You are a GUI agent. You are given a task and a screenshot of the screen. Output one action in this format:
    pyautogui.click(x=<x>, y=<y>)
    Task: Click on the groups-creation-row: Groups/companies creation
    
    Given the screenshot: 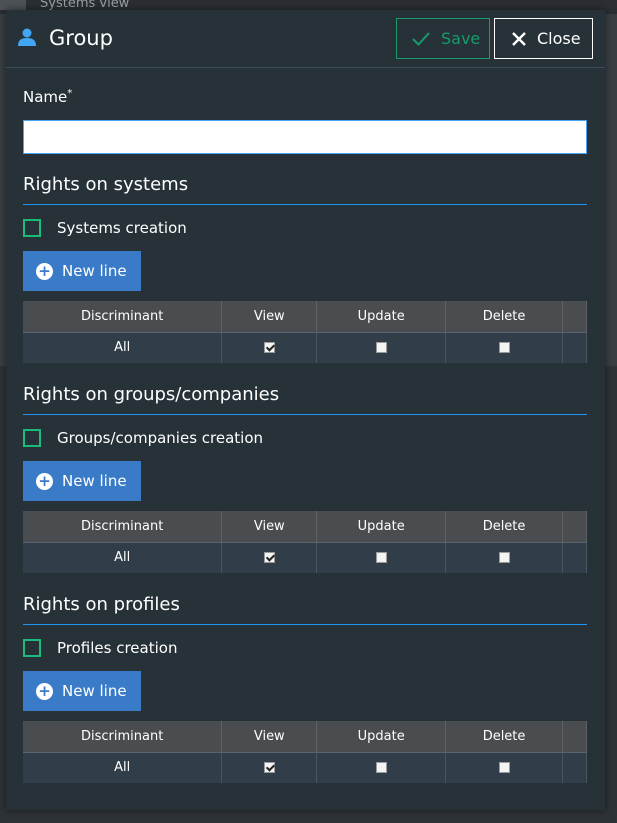 What is the action you would take?
    pyautogui.click(x=143, y=438)
    